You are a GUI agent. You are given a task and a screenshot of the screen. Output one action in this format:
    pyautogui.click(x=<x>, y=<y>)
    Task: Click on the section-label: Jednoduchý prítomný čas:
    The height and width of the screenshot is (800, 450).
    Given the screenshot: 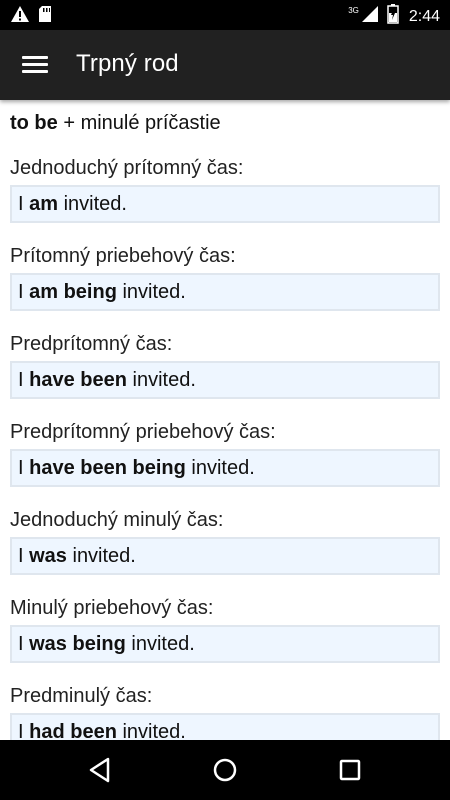 What is the action you would take?
    pyautogui.click(x=127, y=168)
    